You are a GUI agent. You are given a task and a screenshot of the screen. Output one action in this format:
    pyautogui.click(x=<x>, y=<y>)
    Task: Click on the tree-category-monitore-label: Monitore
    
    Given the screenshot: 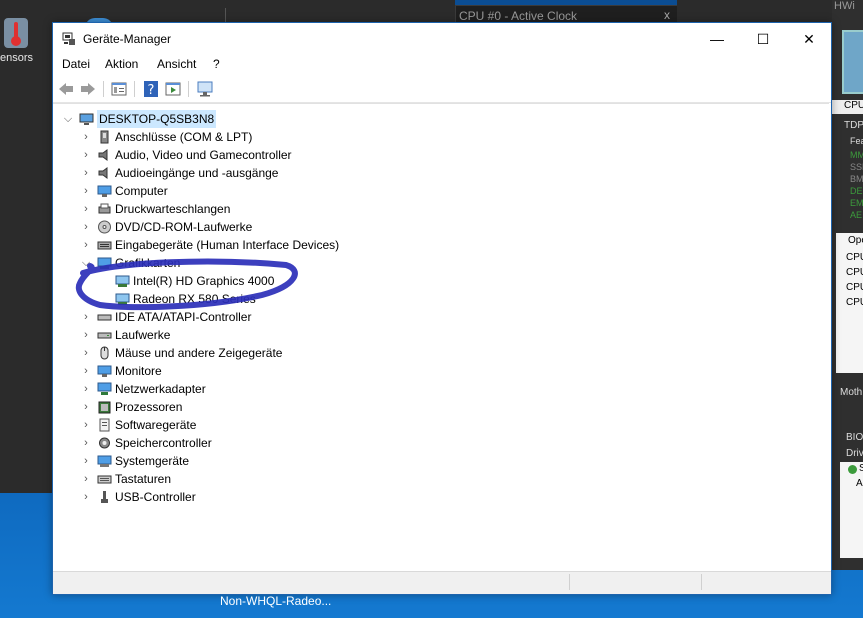 What is the action you would take?
    pyautogui.click(x=138, y=371)
    